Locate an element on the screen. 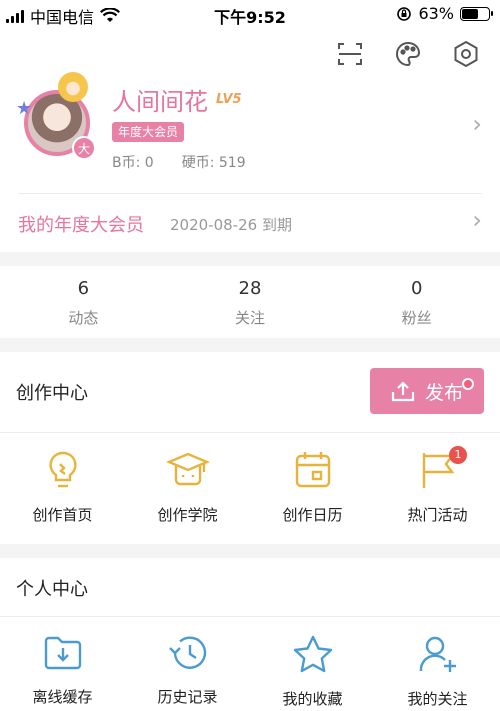  username: 人间间花 is located at coordinates (160, 99).